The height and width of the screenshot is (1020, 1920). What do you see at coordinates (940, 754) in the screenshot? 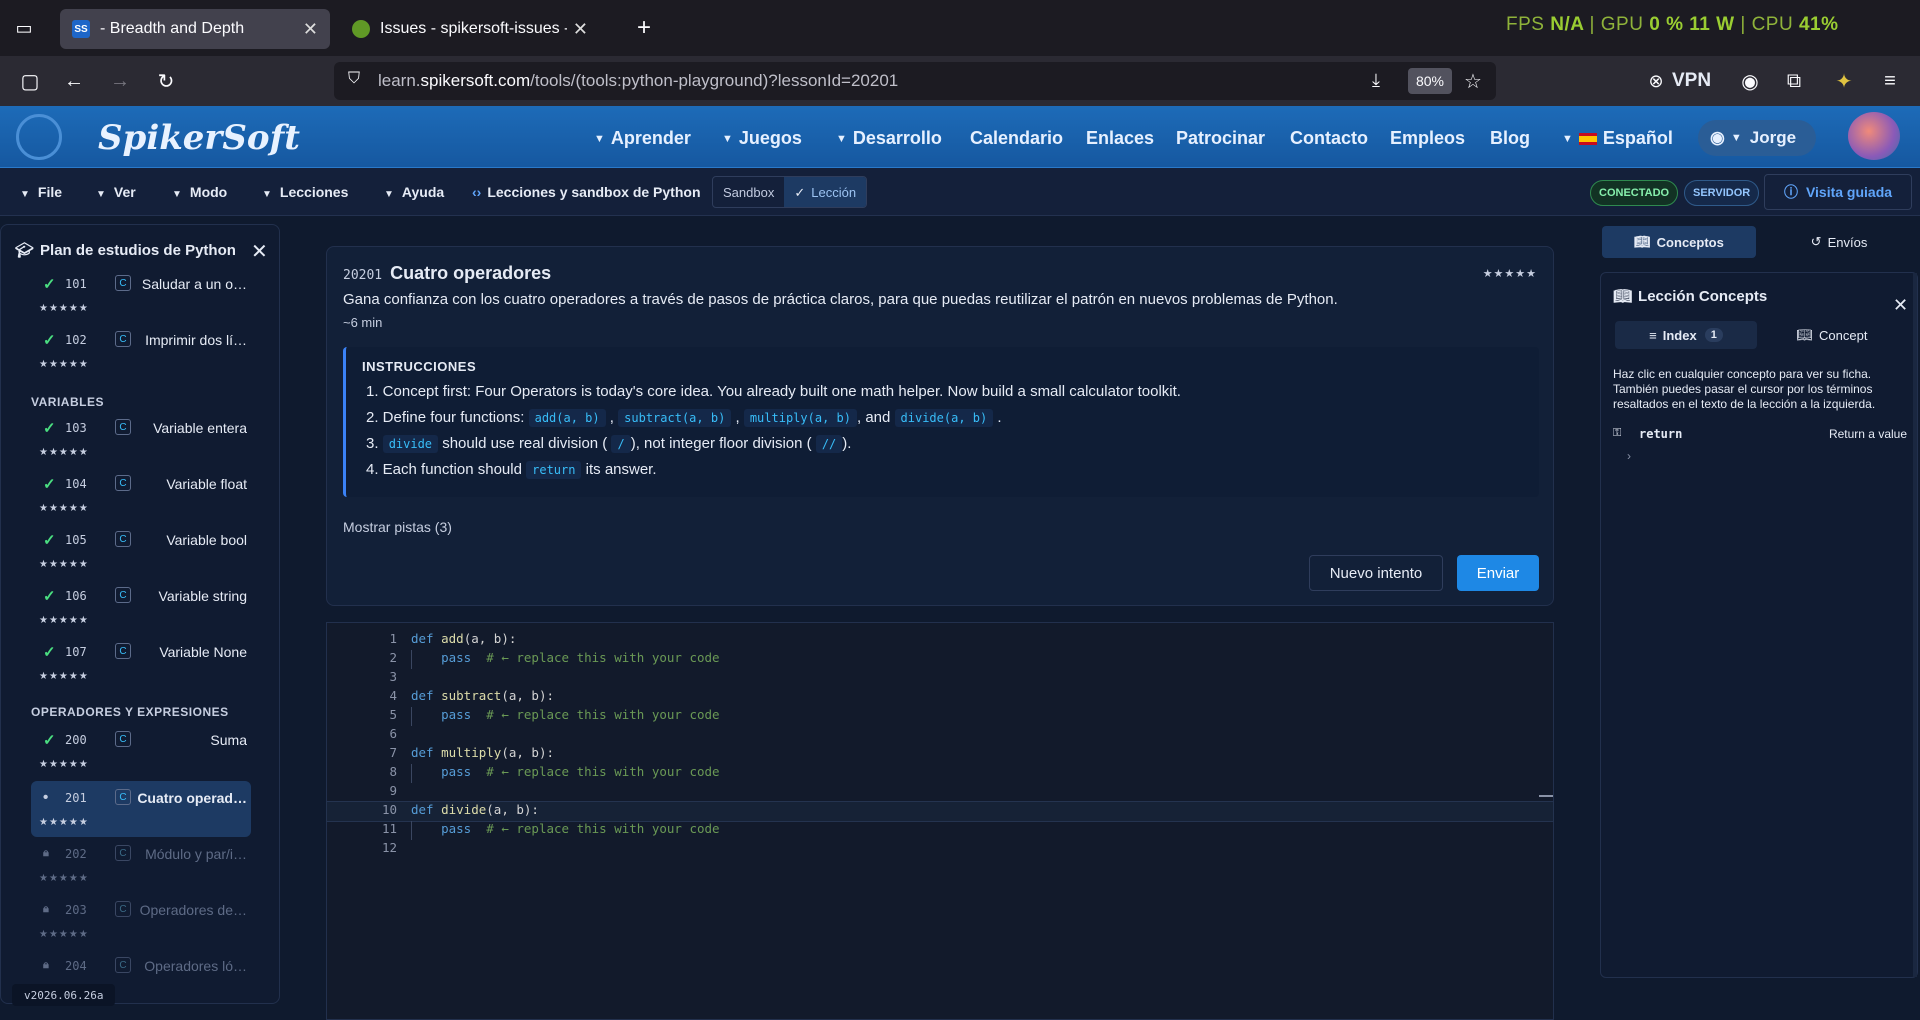
I see `code-line: 7 def multiply(a, b):` at bounding box center [940, 754].